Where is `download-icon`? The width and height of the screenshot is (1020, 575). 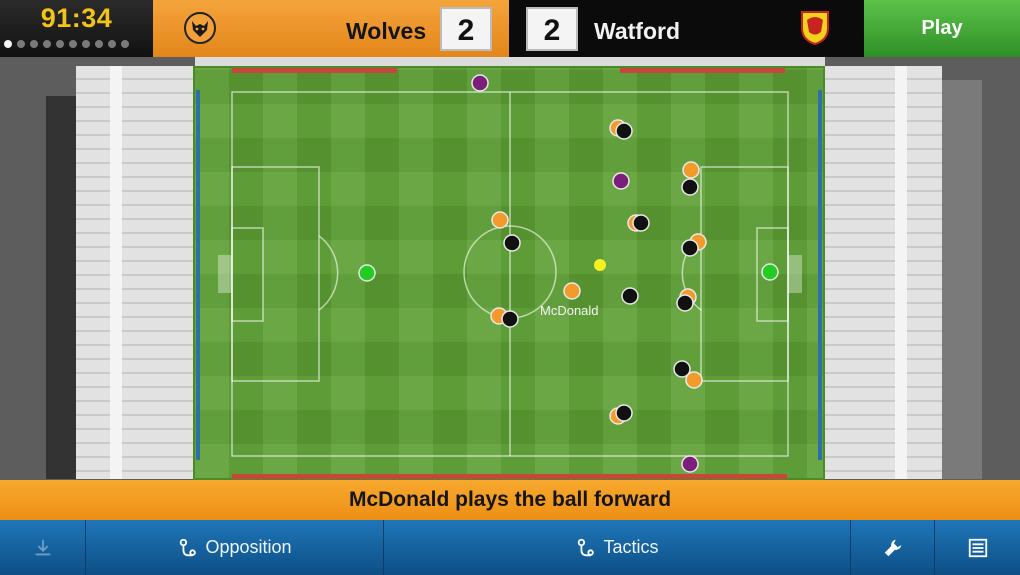
download-icon is located at coordinates (42, 547).